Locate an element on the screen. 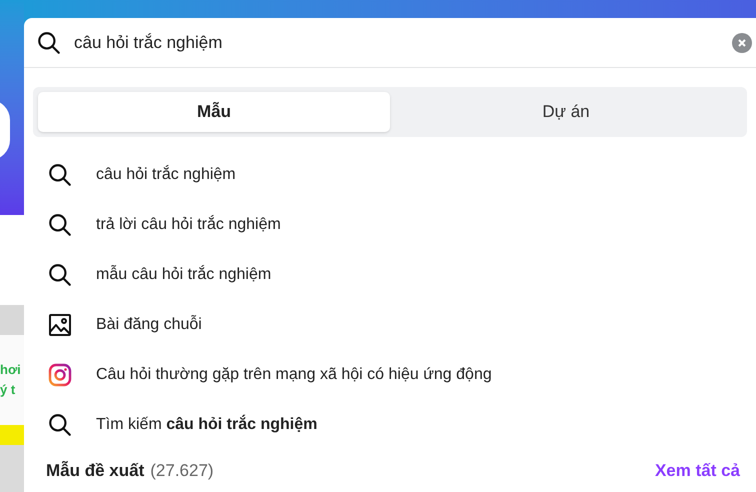 This screenshot has width=756, height=492. clear-button is located at coordinates (742, 42).